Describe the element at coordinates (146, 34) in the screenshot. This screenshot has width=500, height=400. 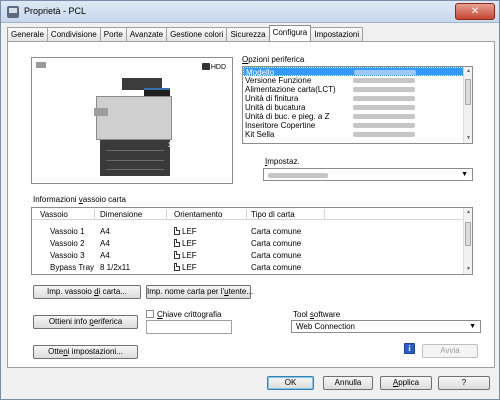
I see `tab-advanced: Avanzate` at that location.